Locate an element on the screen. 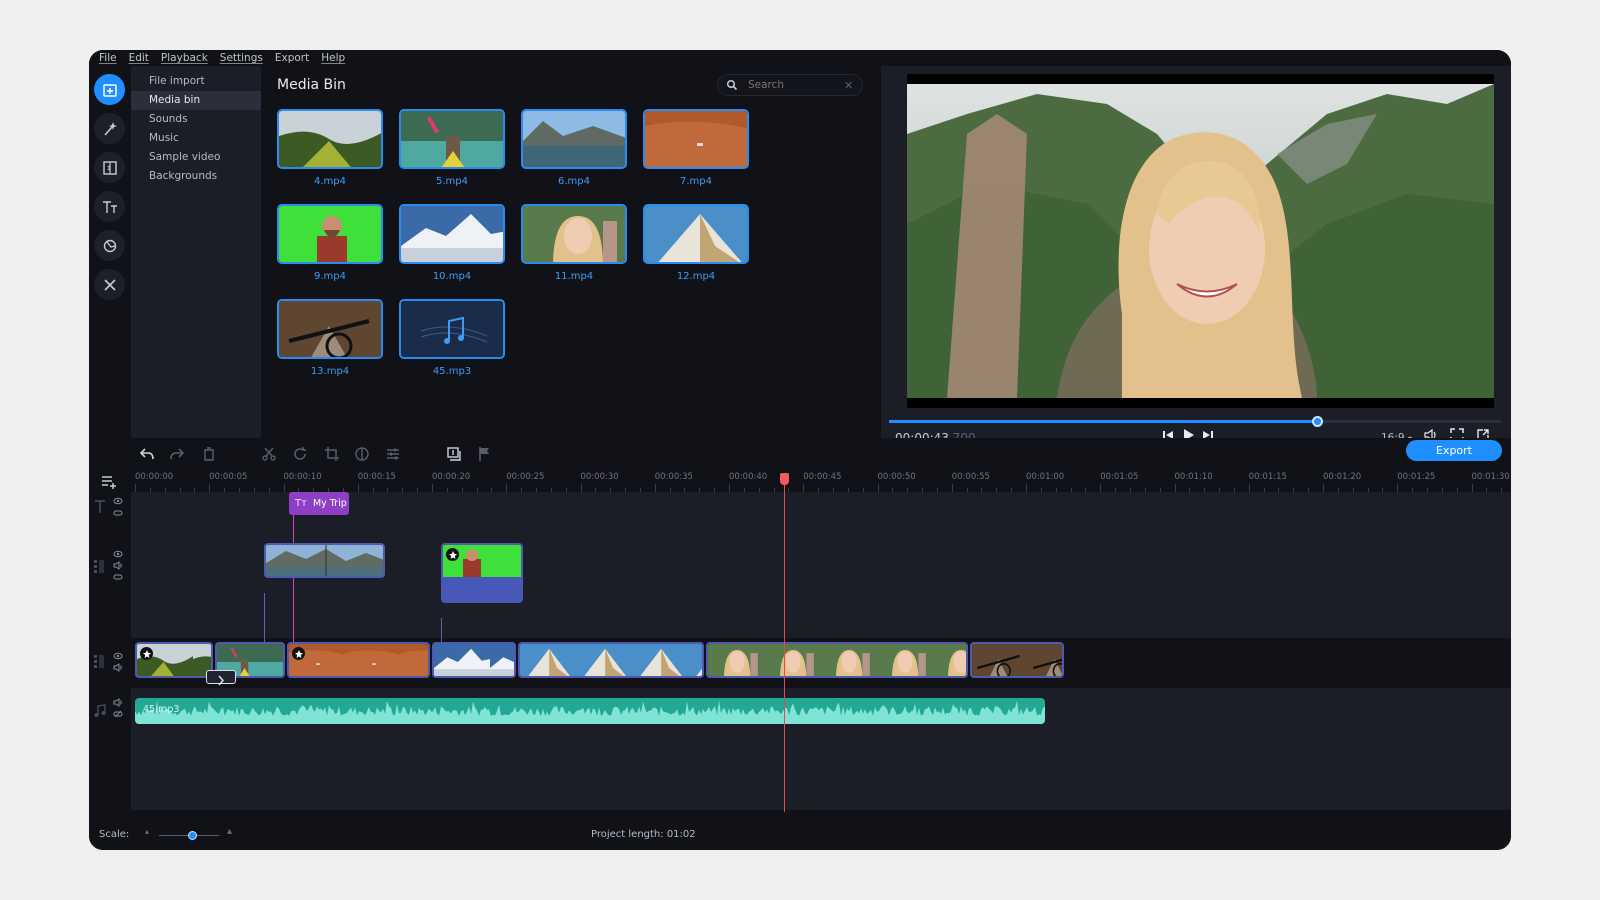 The image size is (1600, 900). menu-playback: Playback is located at coordinates (184, 58).